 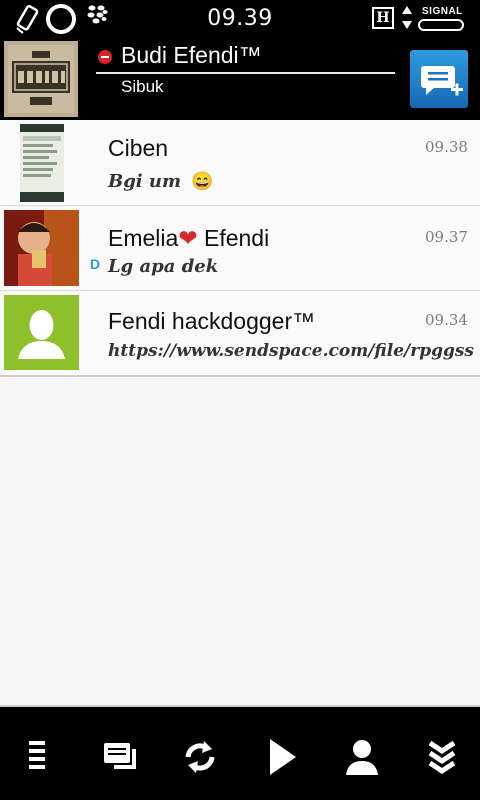 I want to click on scroll-down-icon, so click(x=442, y=757).